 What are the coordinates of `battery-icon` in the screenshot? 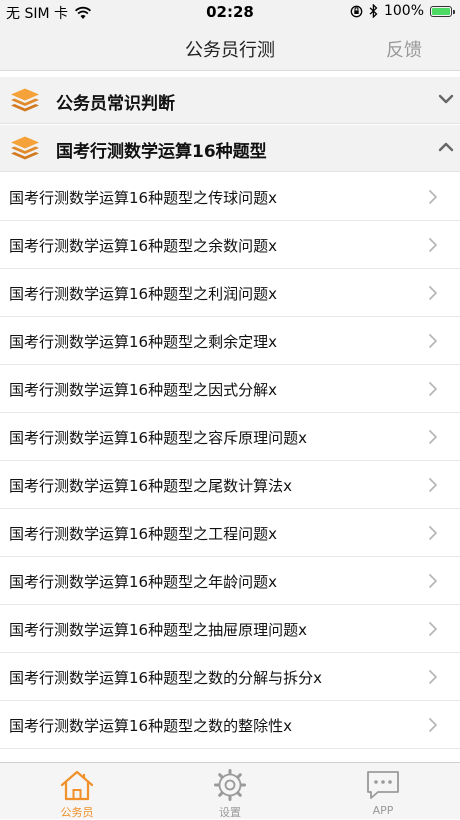 It's located at (442, 11).